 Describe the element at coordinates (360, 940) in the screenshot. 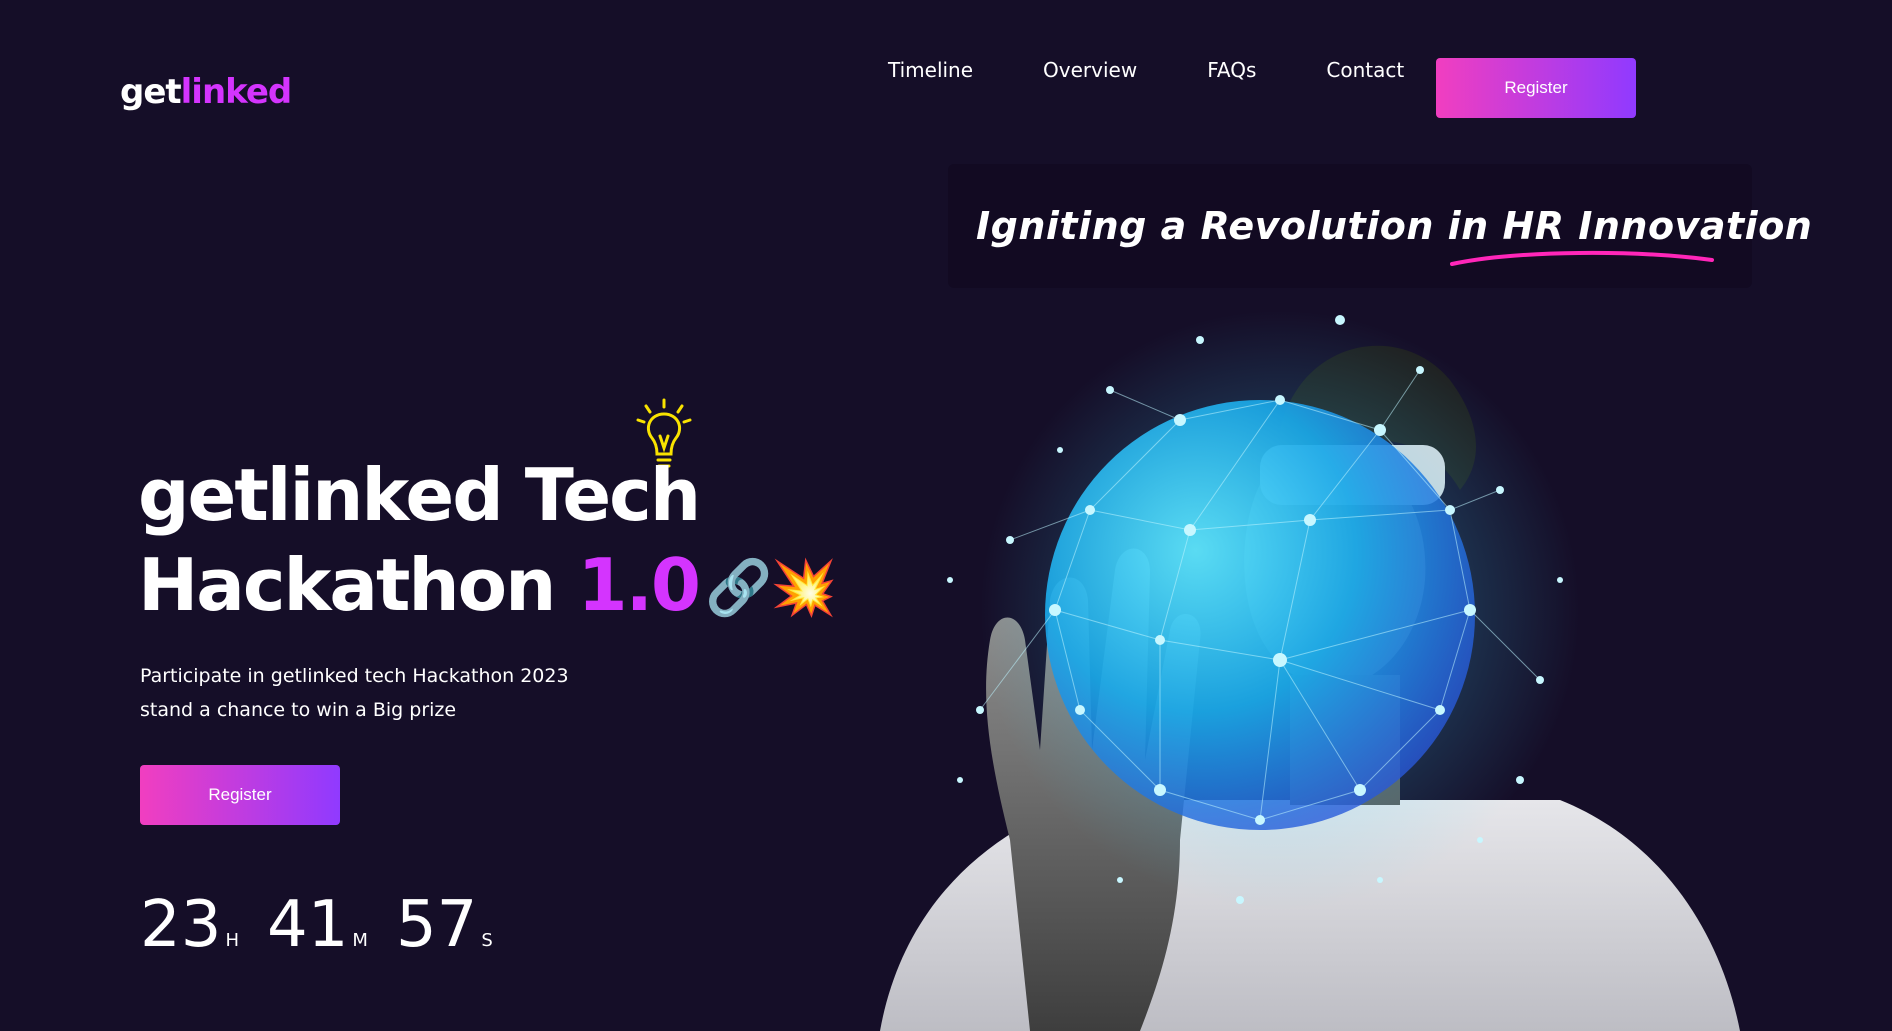

I see `countdown-minutes-unit: M` at that location.